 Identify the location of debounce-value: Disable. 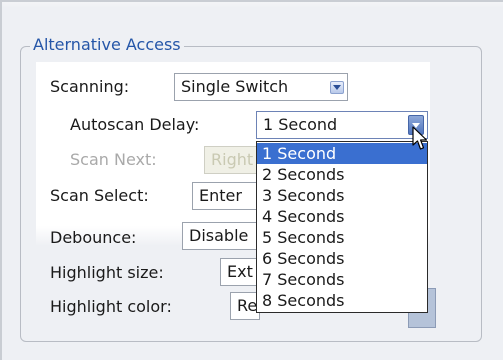
(219, 235).